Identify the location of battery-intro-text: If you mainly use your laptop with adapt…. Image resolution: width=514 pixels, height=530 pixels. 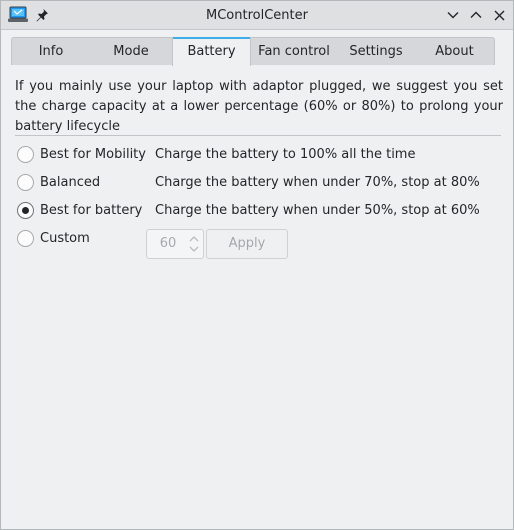
(259, 106).